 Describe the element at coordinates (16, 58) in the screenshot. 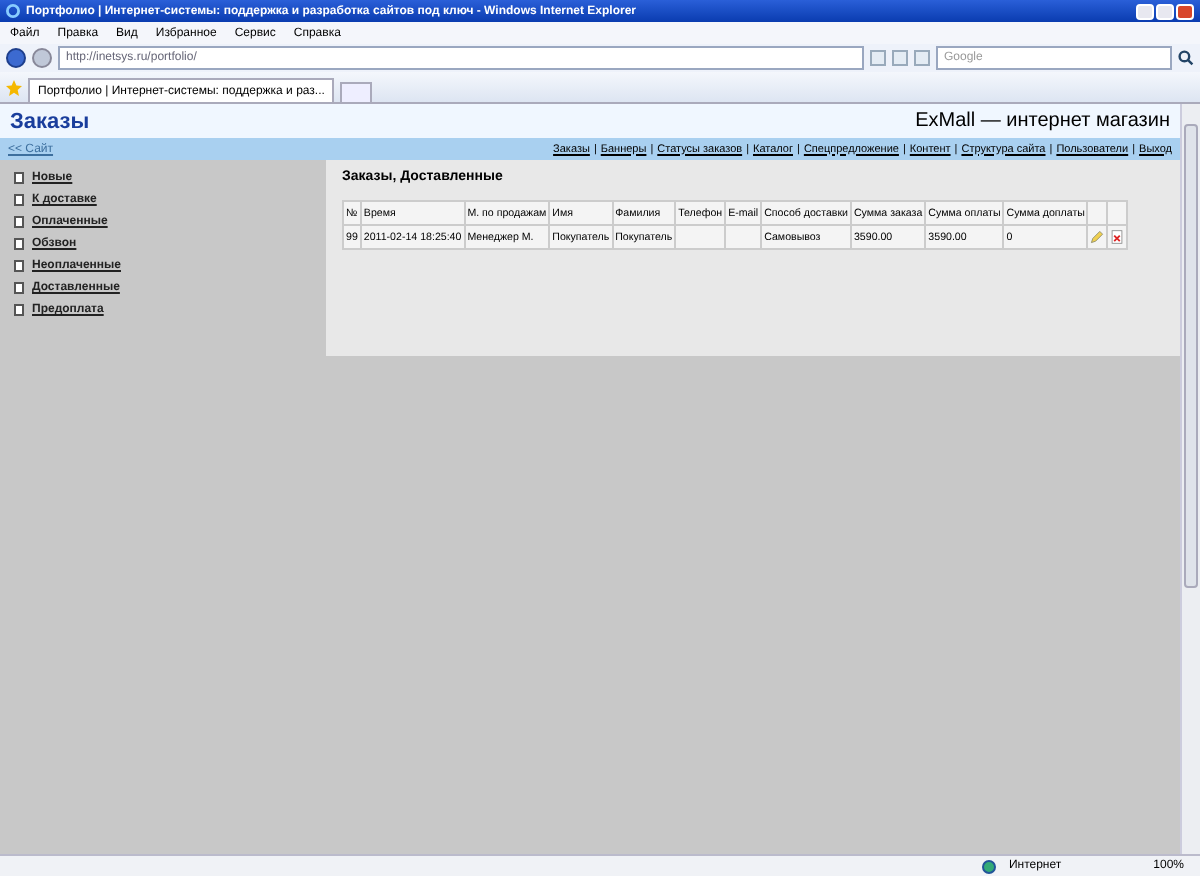

I see `back-button` at that location.